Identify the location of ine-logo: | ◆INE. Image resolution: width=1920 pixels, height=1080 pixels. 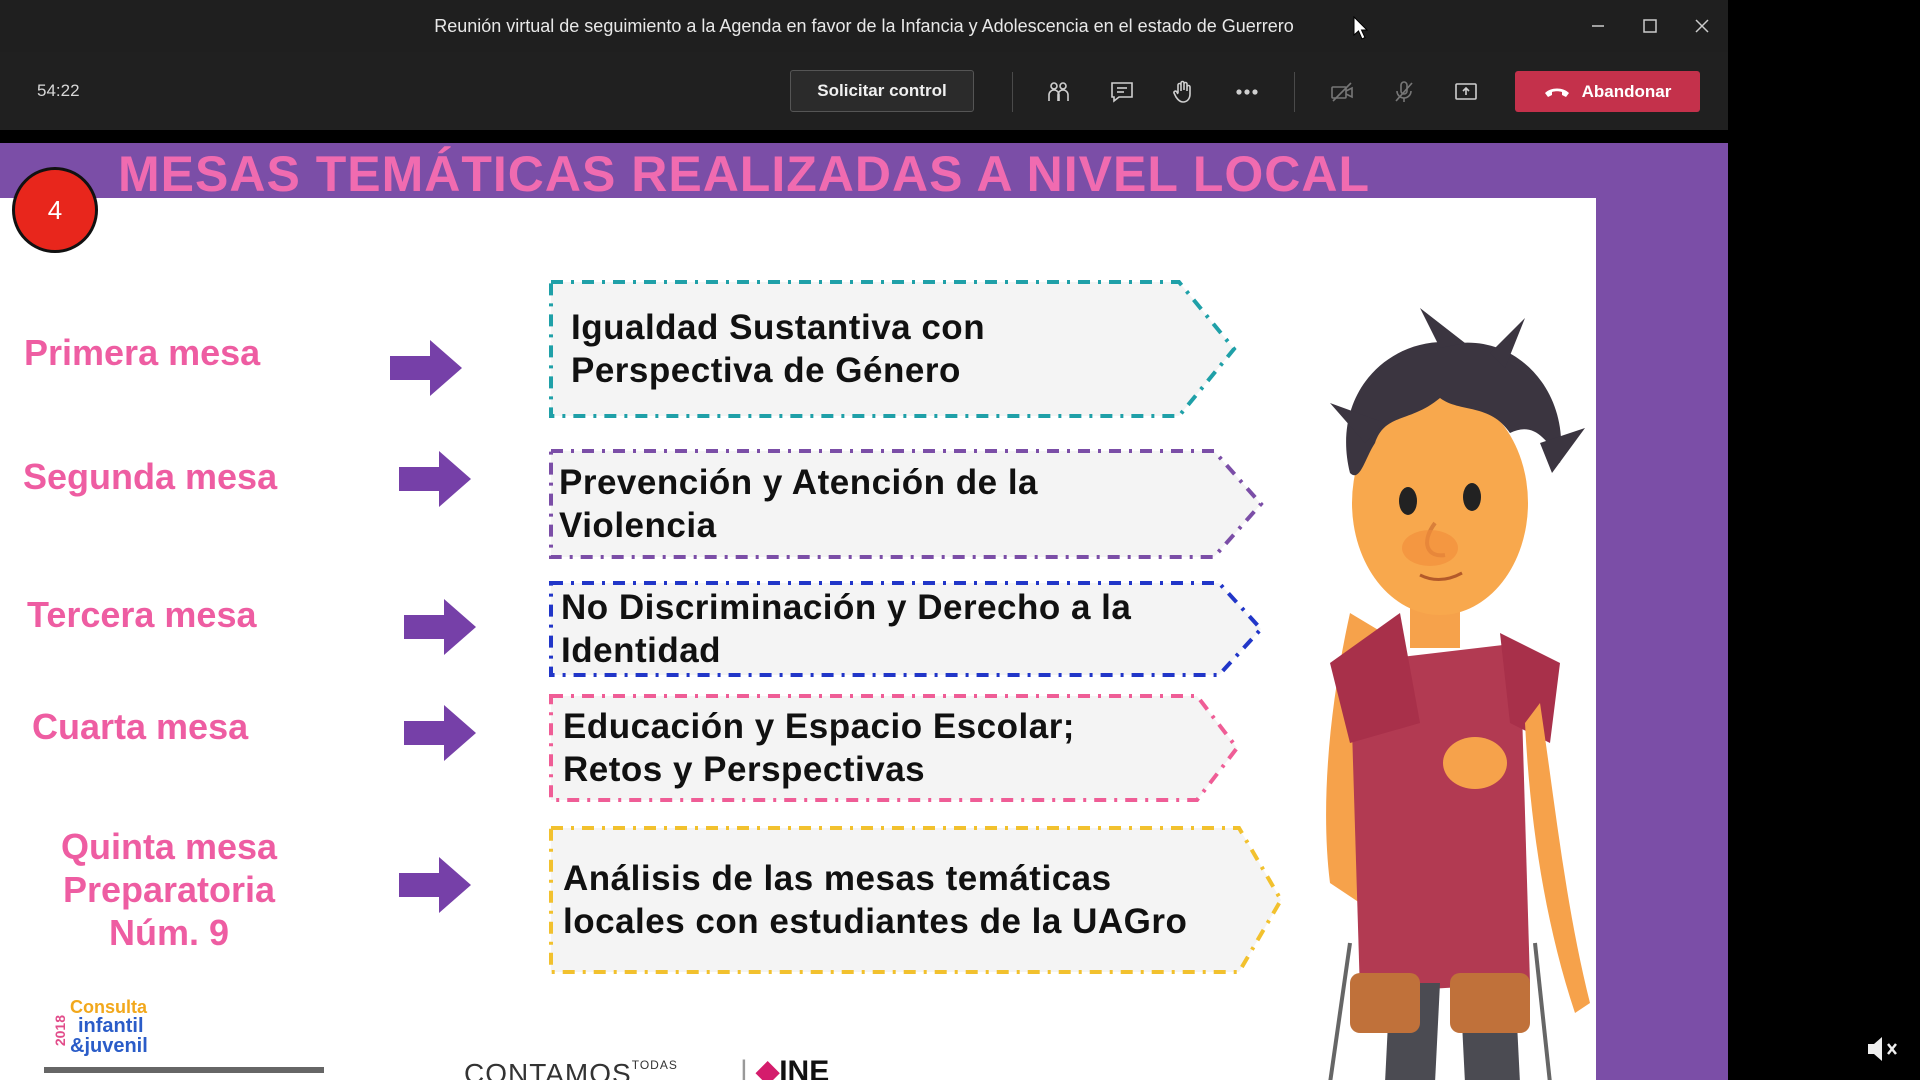
(784, 1067).